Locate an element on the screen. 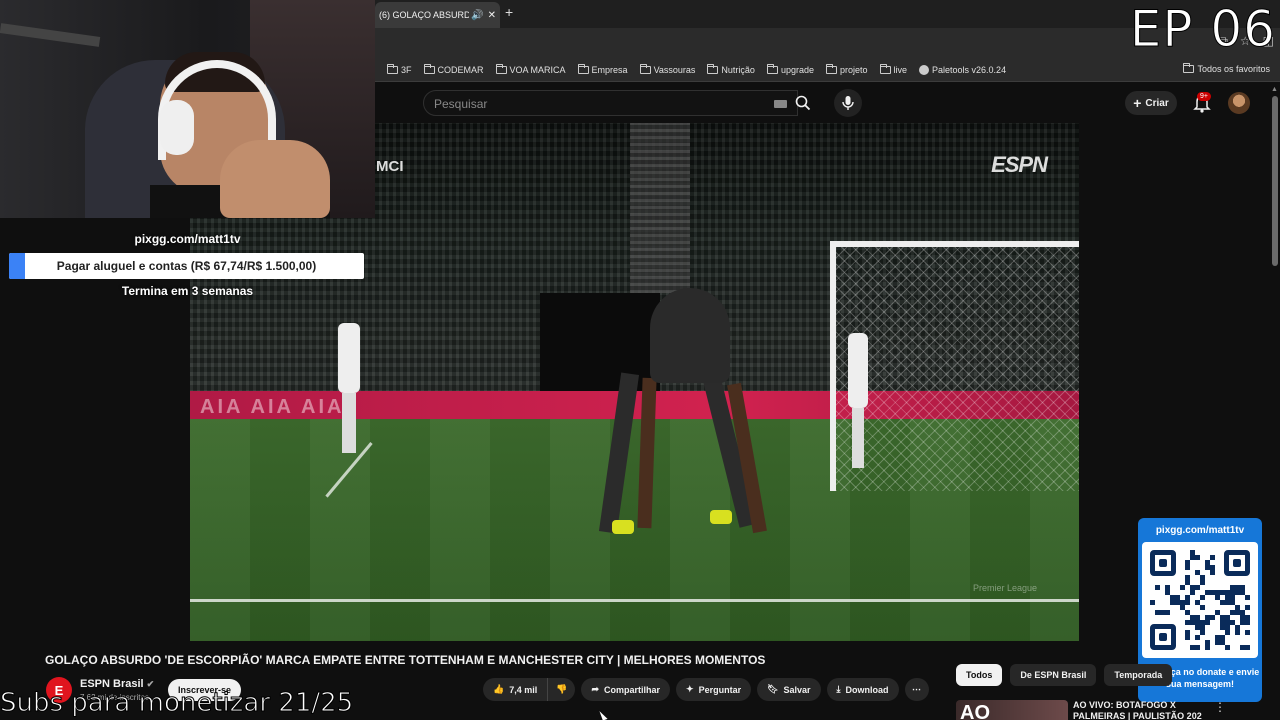  bookmark-icon: 🔖︎ is located at coordinates (773, 689).